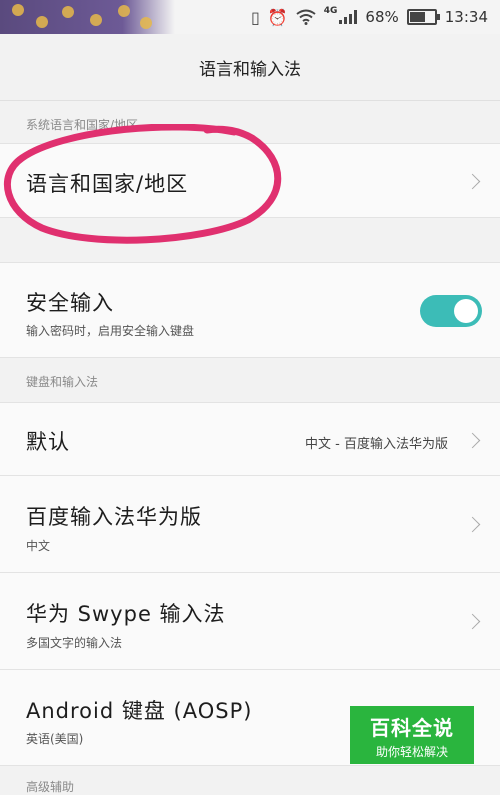 The image size is (500, 795). What do you see at coordinates (348, 17) in the screenshot?
I see `signal-icon` at bounding box center [348, 17].